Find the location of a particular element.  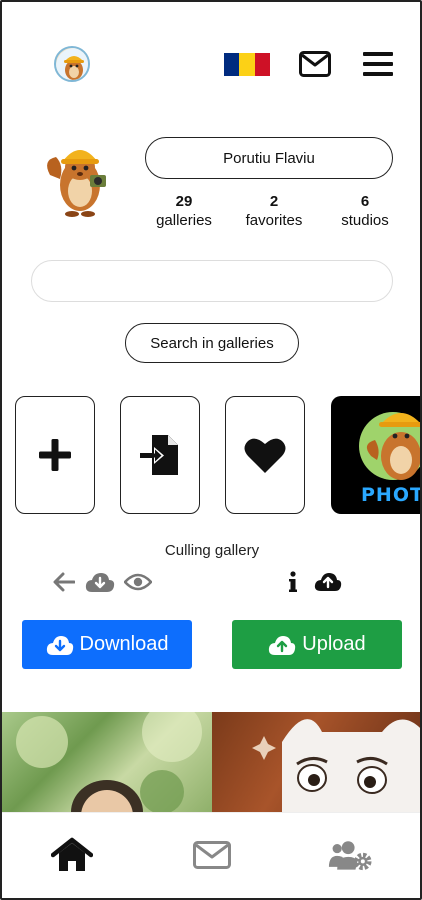

stat-label: galleries is located at coordinates (184, 220).